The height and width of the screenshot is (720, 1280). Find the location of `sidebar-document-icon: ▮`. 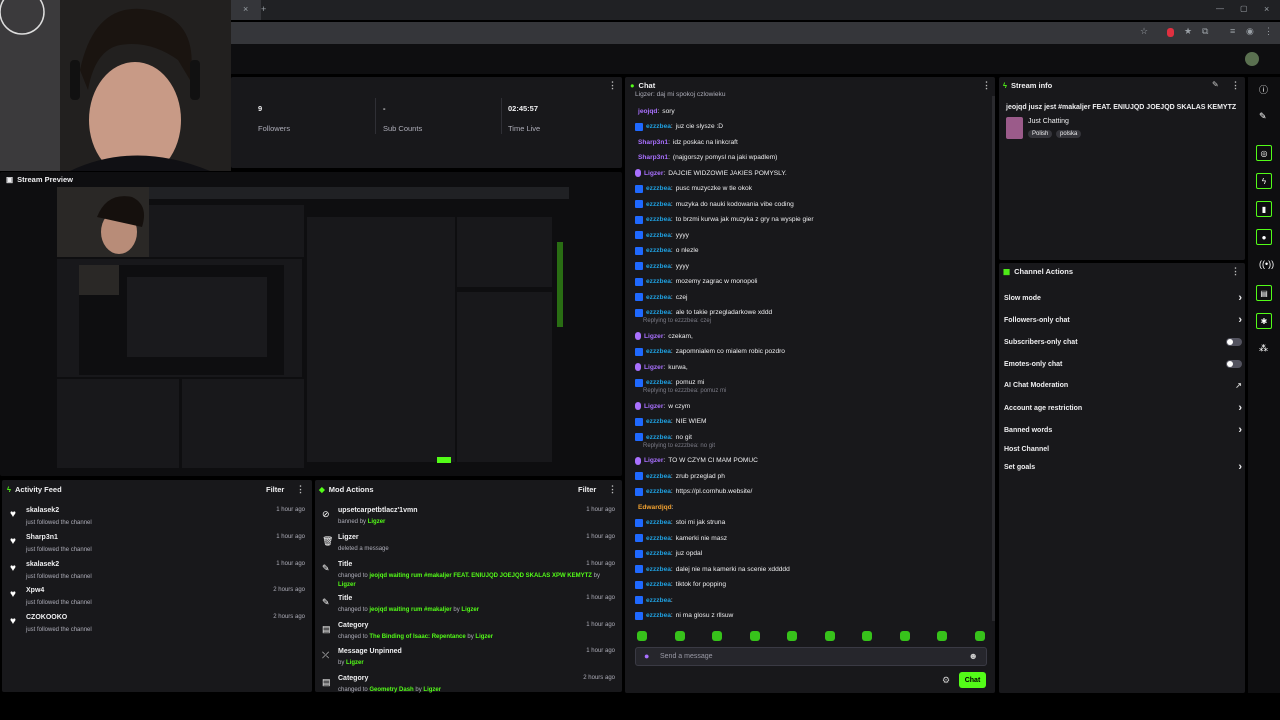

sidebar-document-icon: ▮ is located at coordinates (1264, 209).